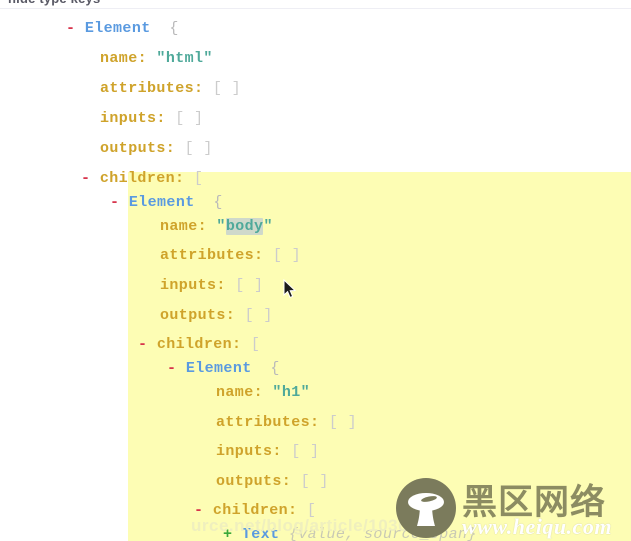 The image size is (631, 541). I want to click on tree-line: name: "h1", so click(315, 393).